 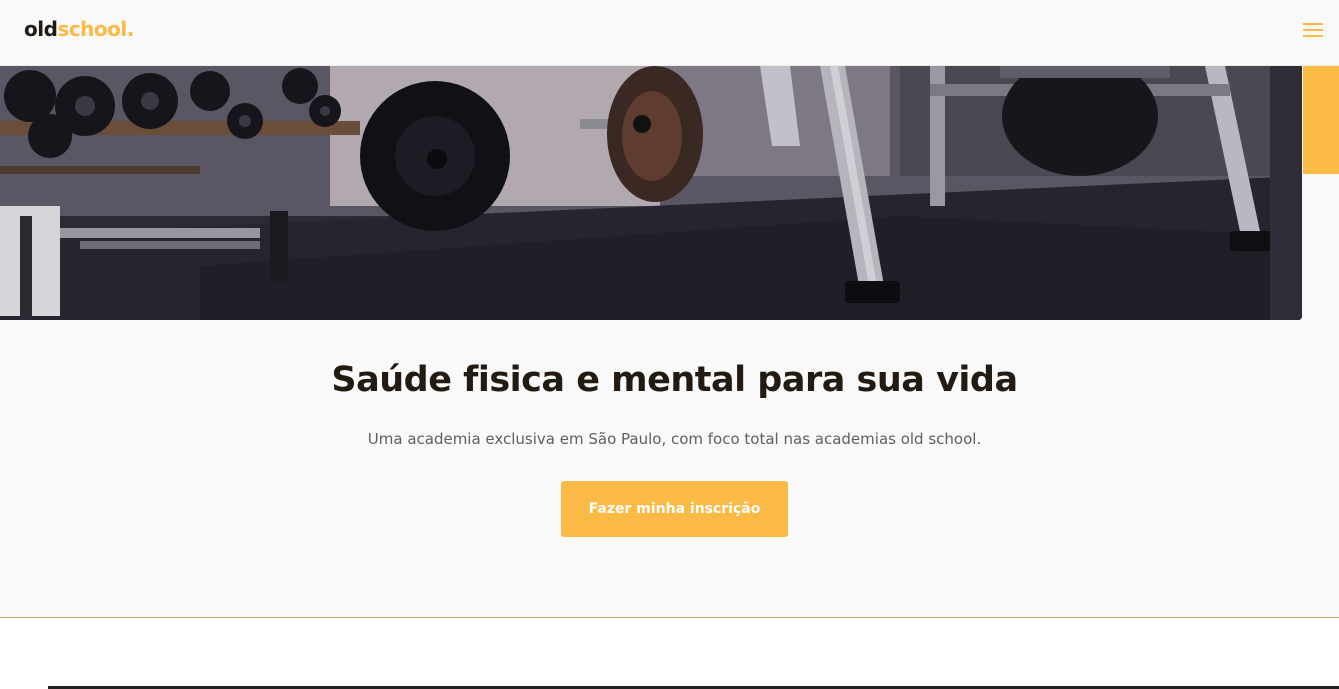 What do you see at coordinates (674, 509) in the screenshot?
I see `signup-button: Fazer minha inscrição` at bounding box center [674, 509].